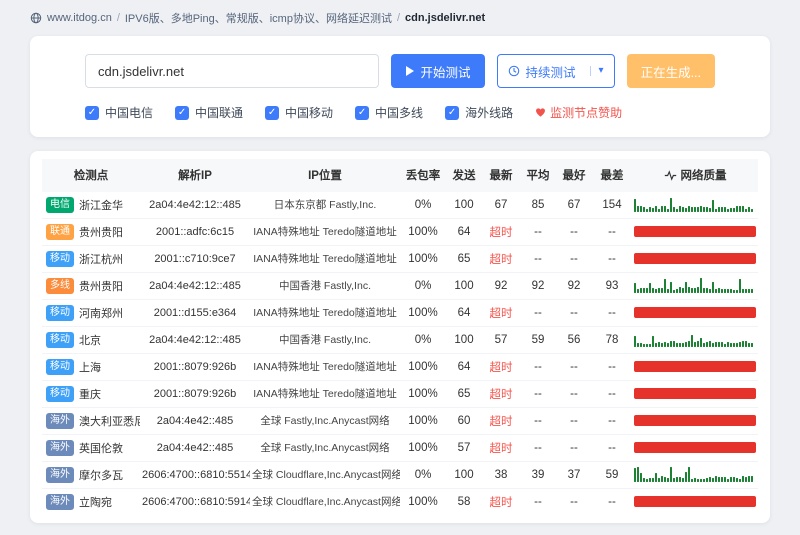  Describe the element at coordinates (209, 112) in the screenshot. I see `line-filter-checkbox-2: ✓ 中国联通` at that location.